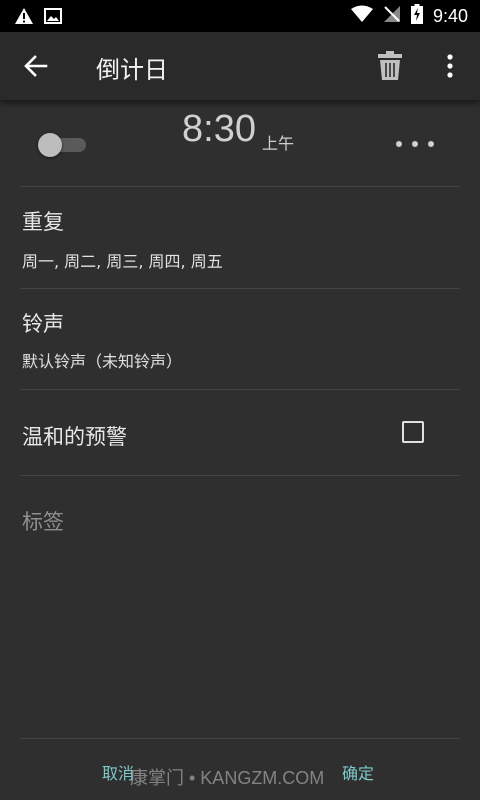 The height and width of the screenshot is (800, 480). I want to click on toggle-thumb, so click(50, 145).